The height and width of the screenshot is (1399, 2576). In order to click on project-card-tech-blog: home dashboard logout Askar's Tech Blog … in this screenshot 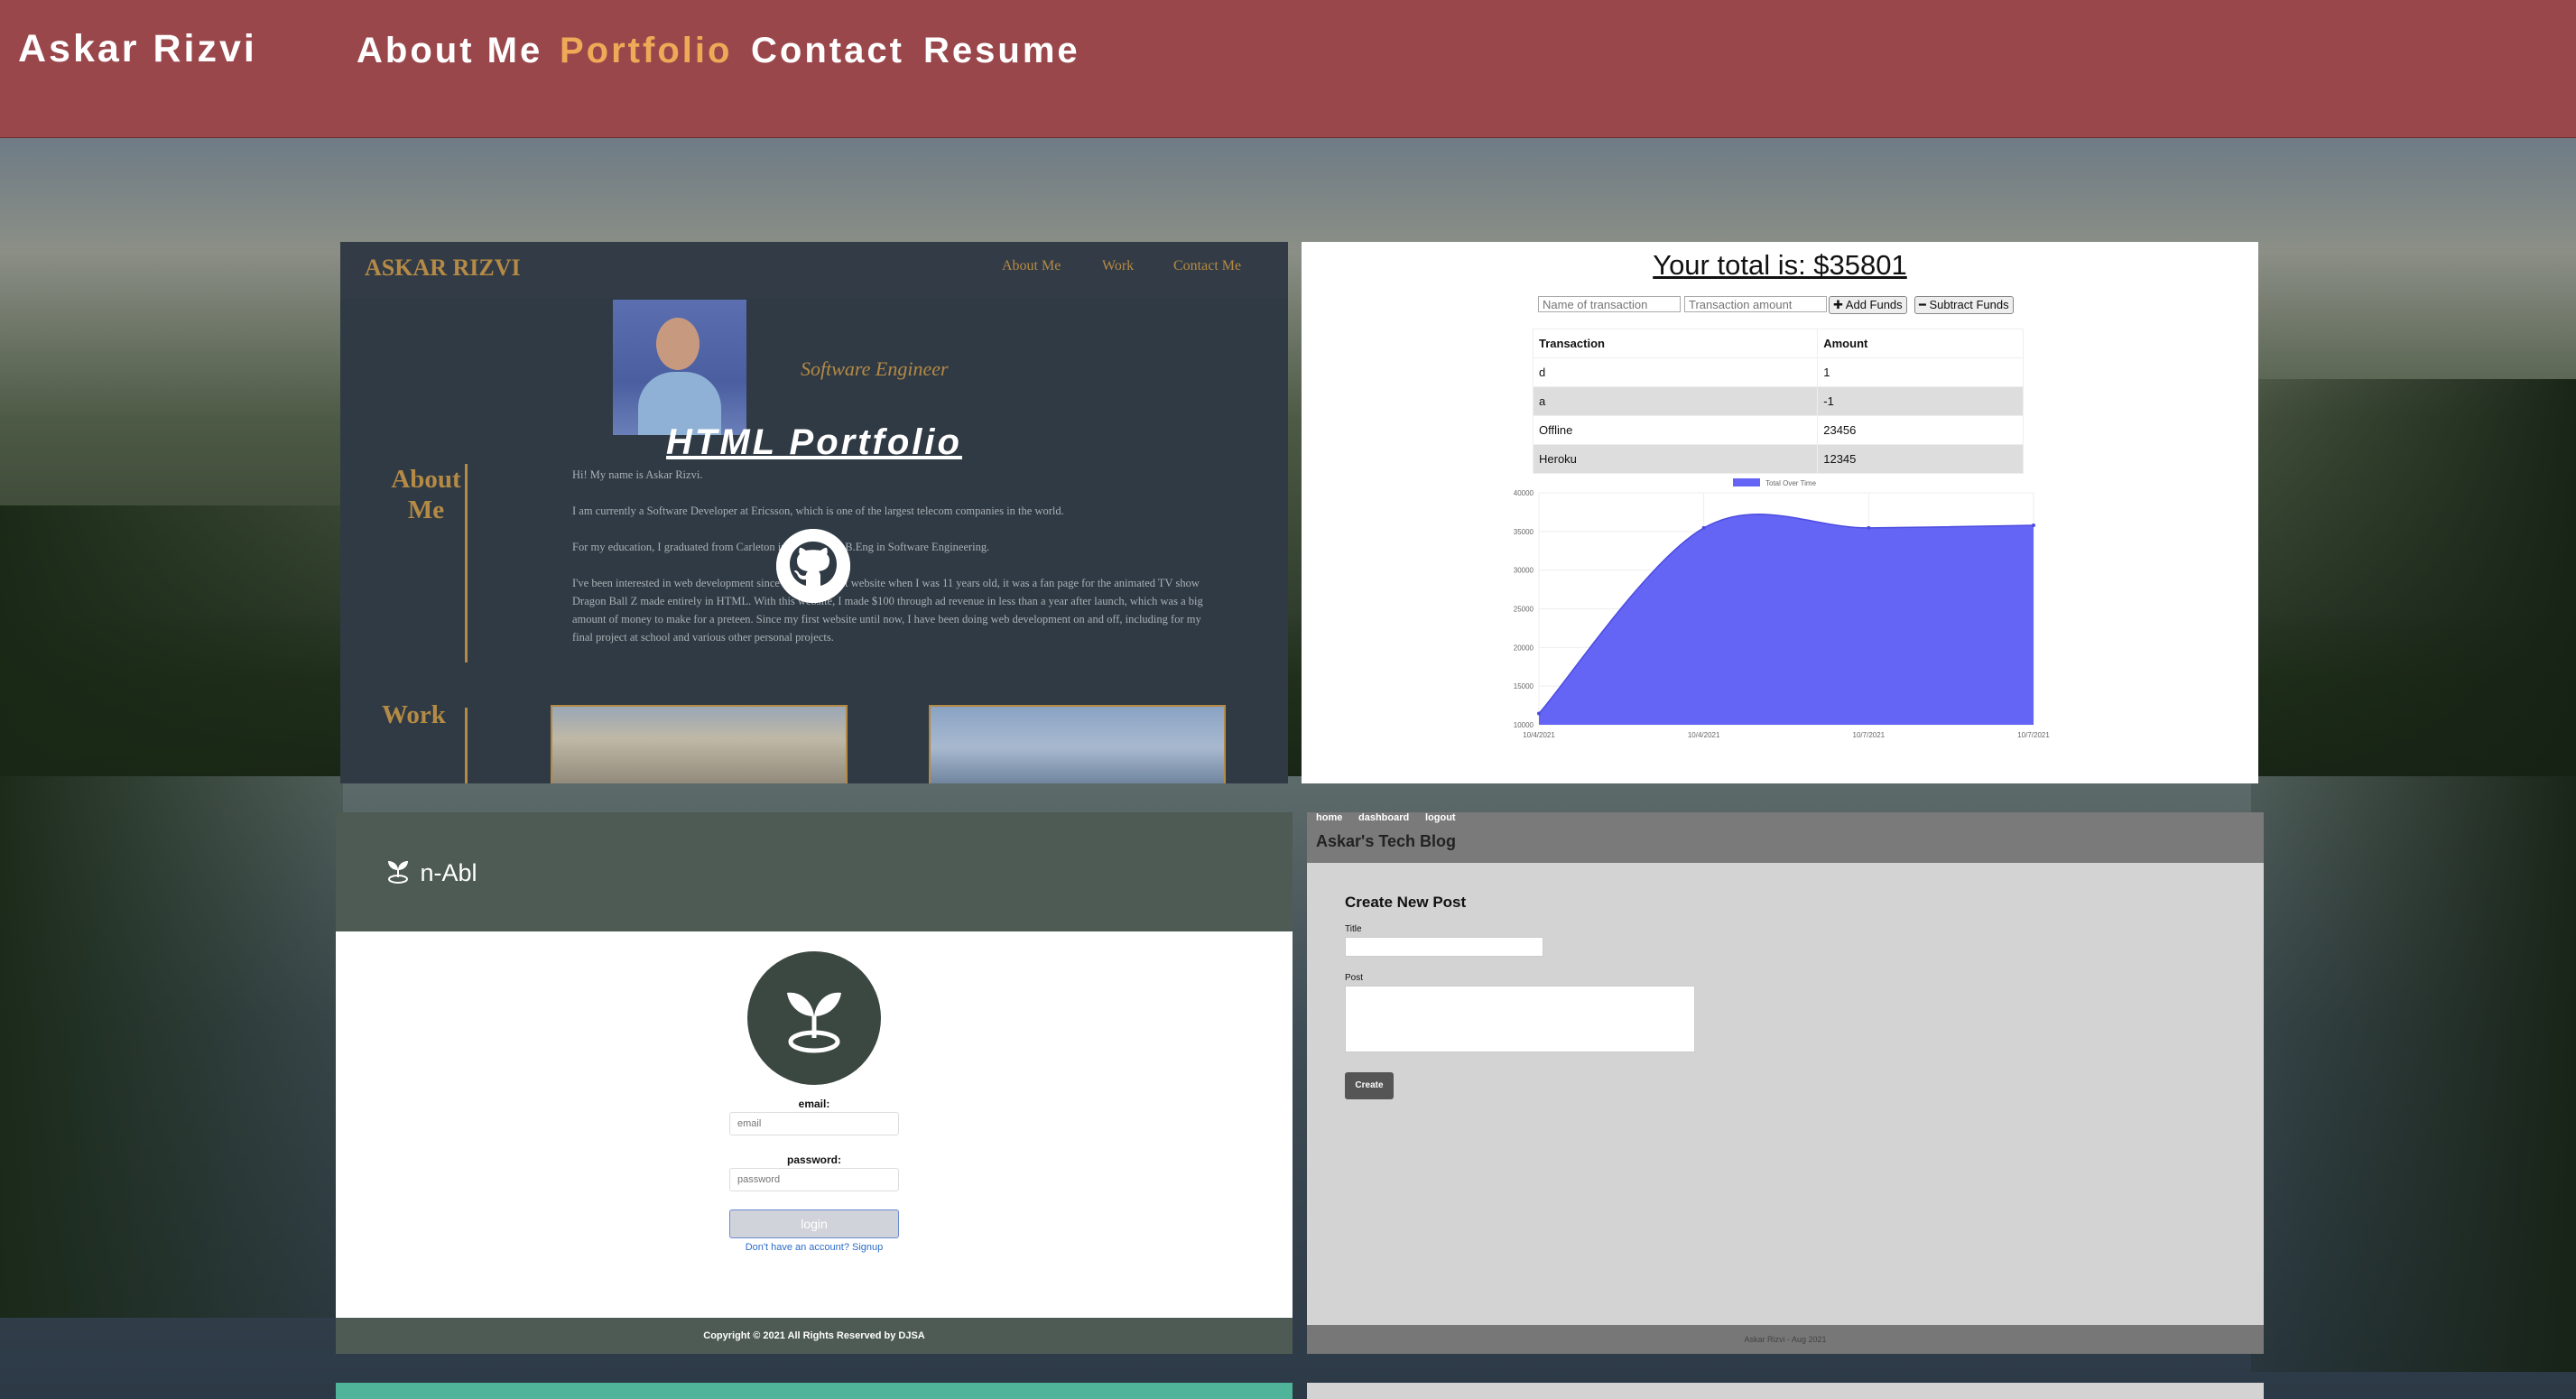, I will do `click(1786, 1083)`.